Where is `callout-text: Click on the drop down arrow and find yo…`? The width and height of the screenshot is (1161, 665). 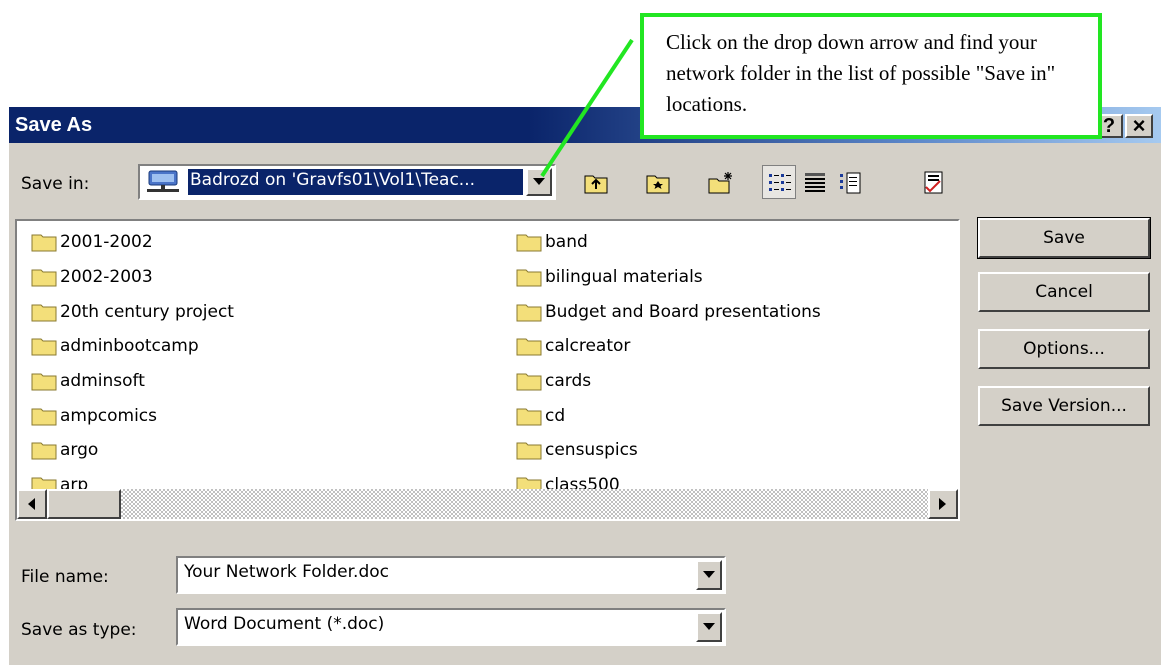
callout-text: Click on the drop down arrow and find yo… is located at coordinates (861, 73).